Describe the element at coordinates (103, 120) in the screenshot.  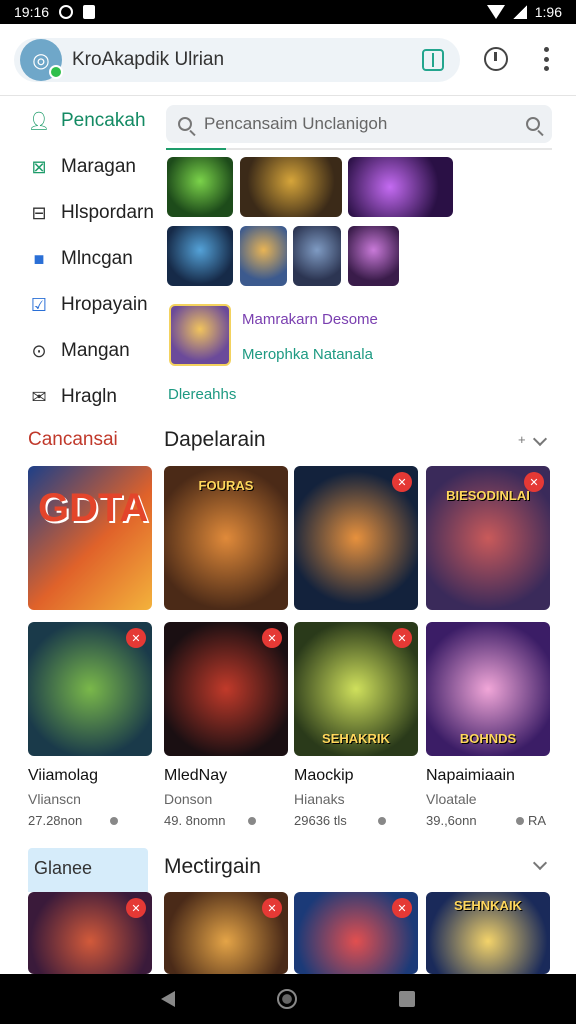
I see `sidebar-item-label: Pencakah` at that location.